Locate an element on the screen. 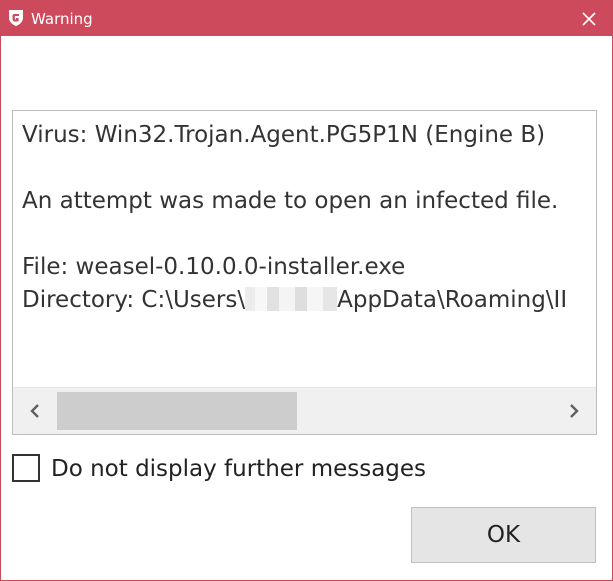  horizontal-scrollbar is located at coordinates (304, 410).